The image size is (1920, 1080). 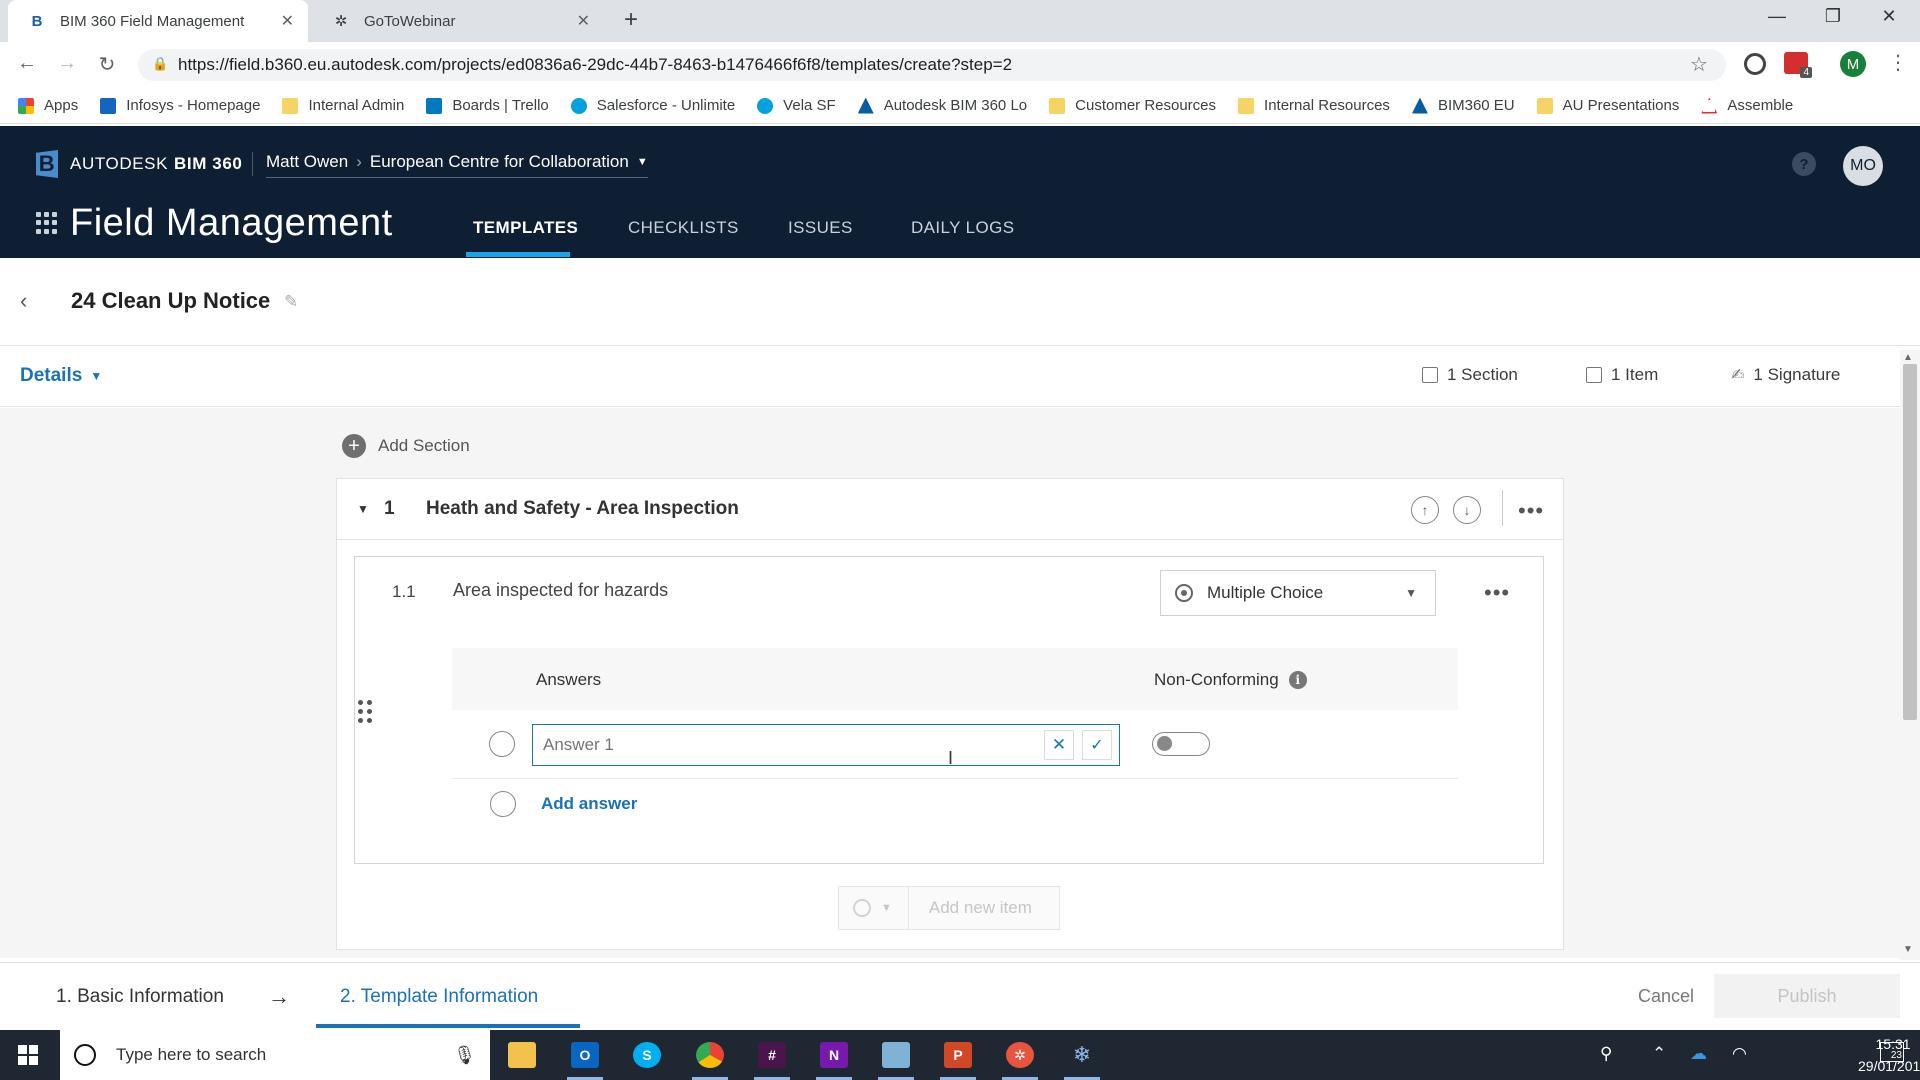 I want to click on taskbar-search: Type here to search 🎙, so click(x=275, y=1055).